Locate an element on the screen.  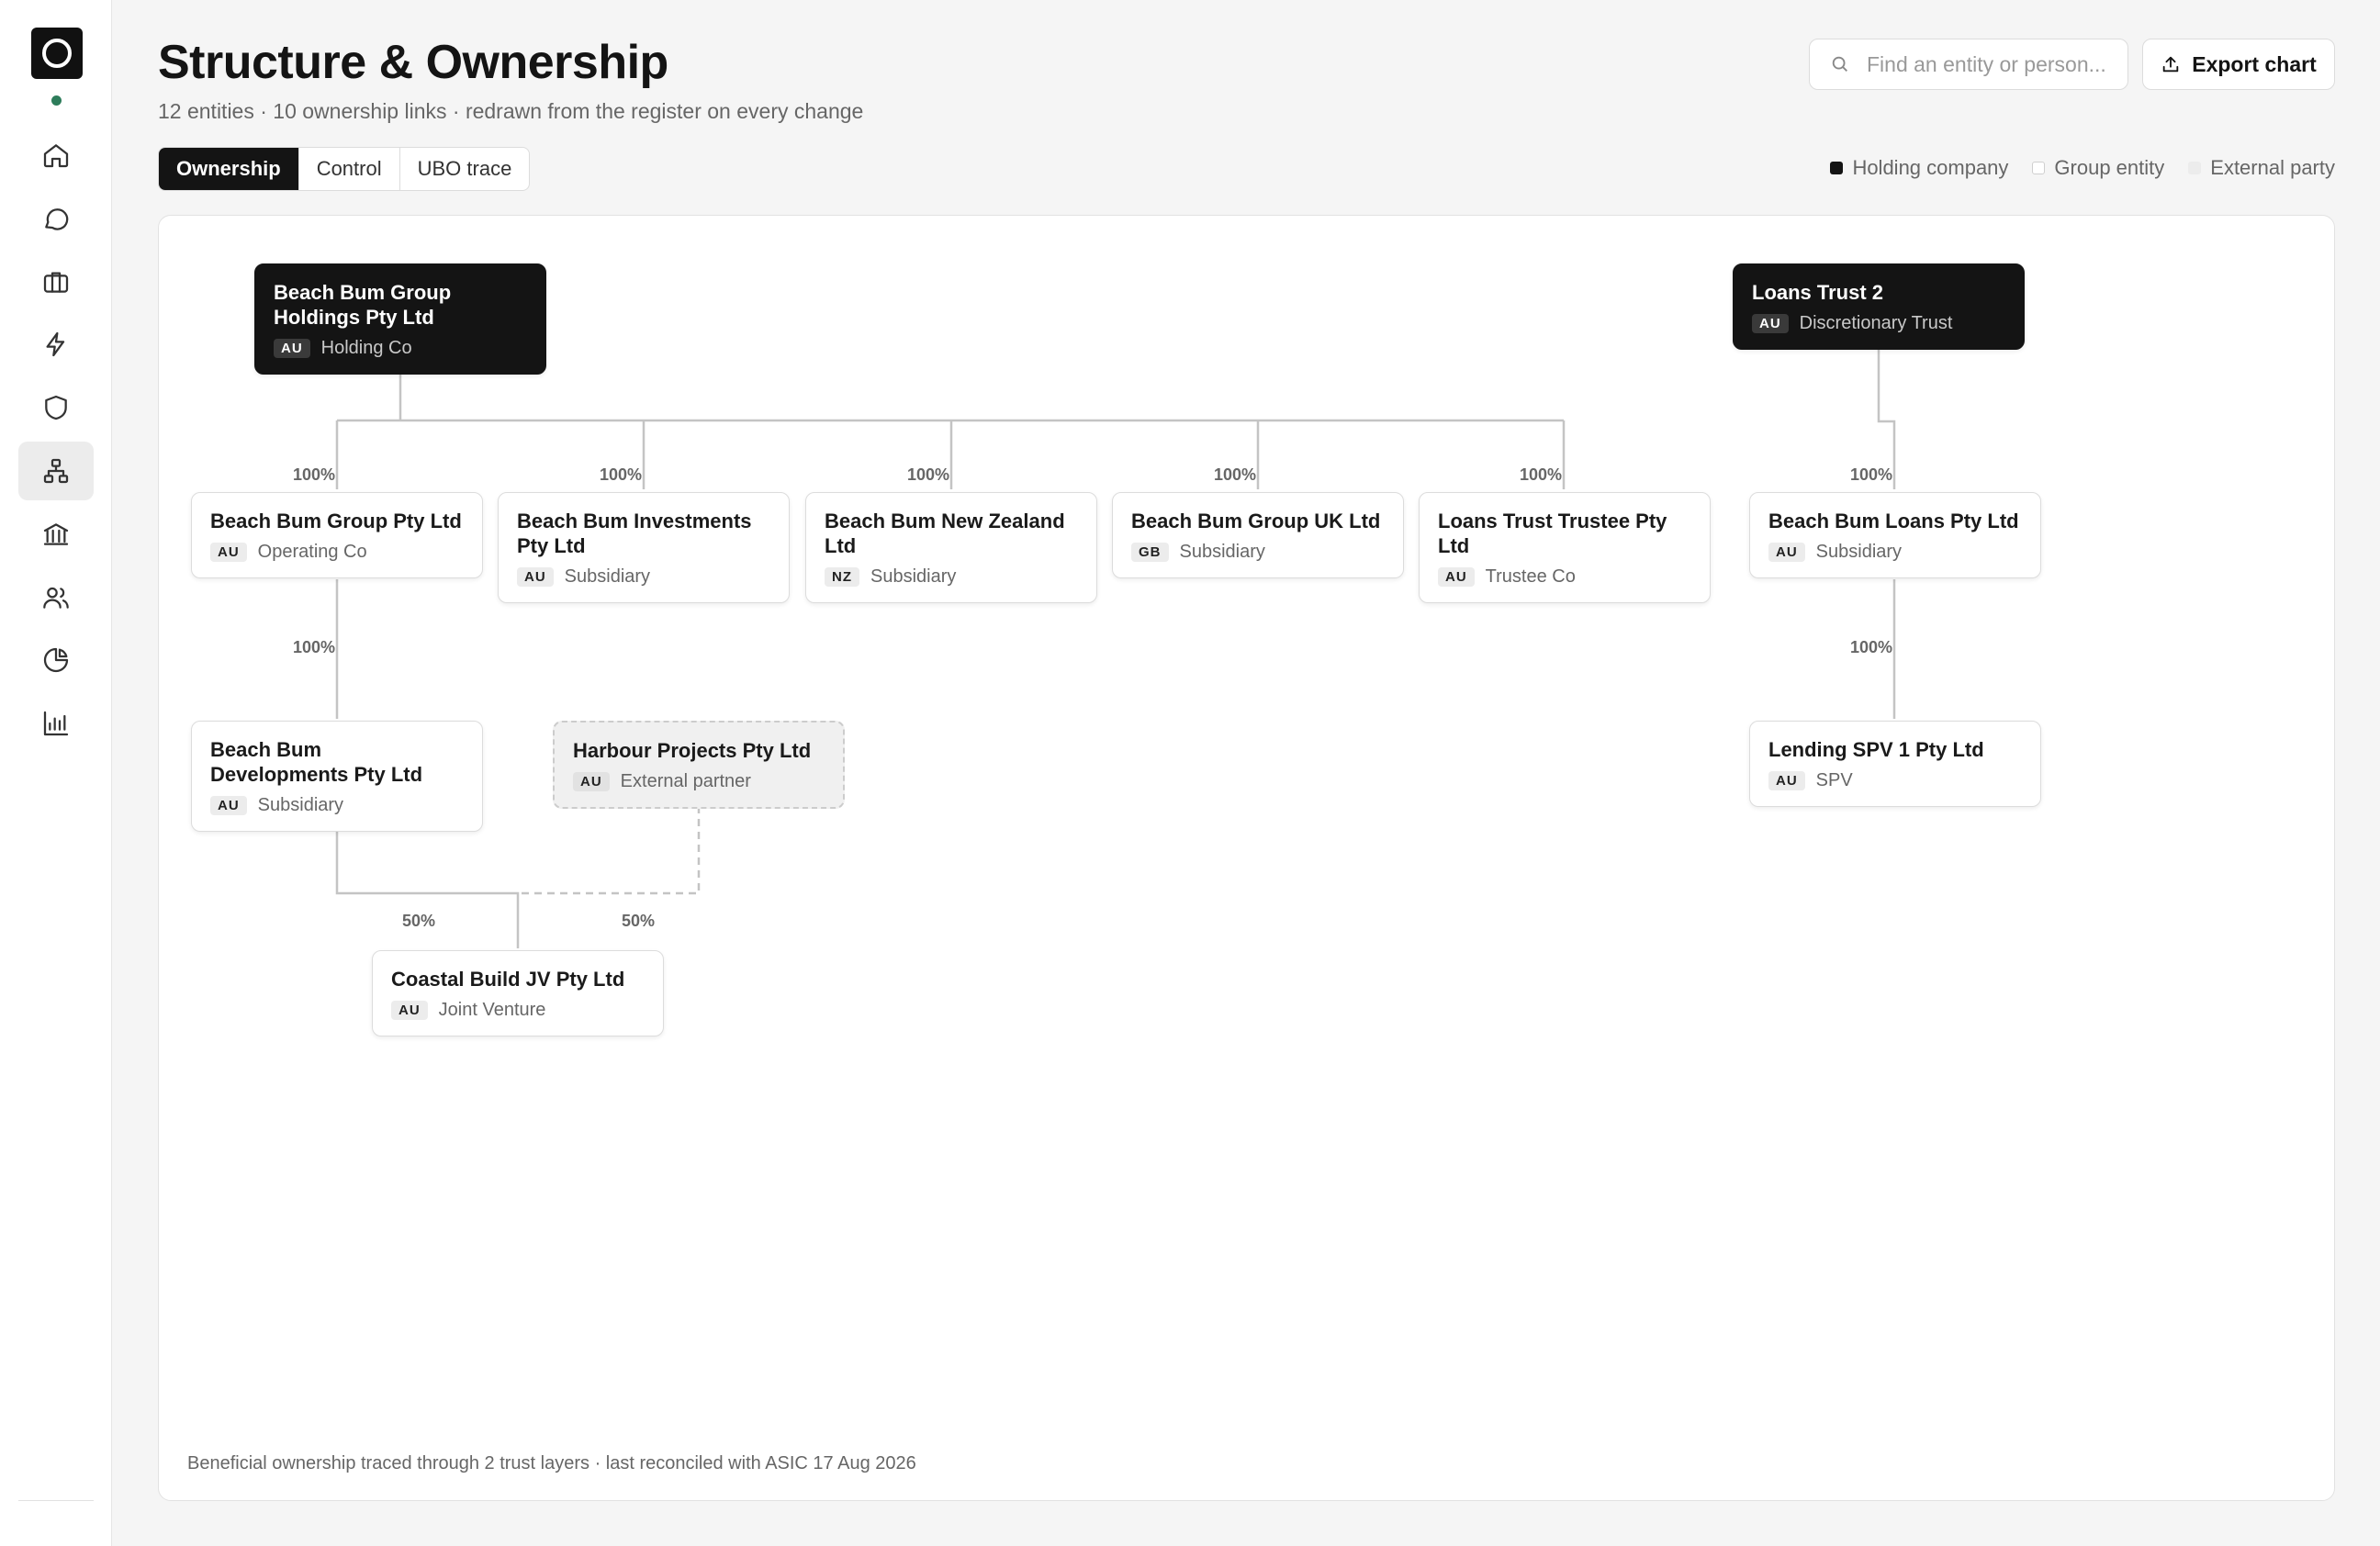
nav-item-home is located at coordinates (56, 155).